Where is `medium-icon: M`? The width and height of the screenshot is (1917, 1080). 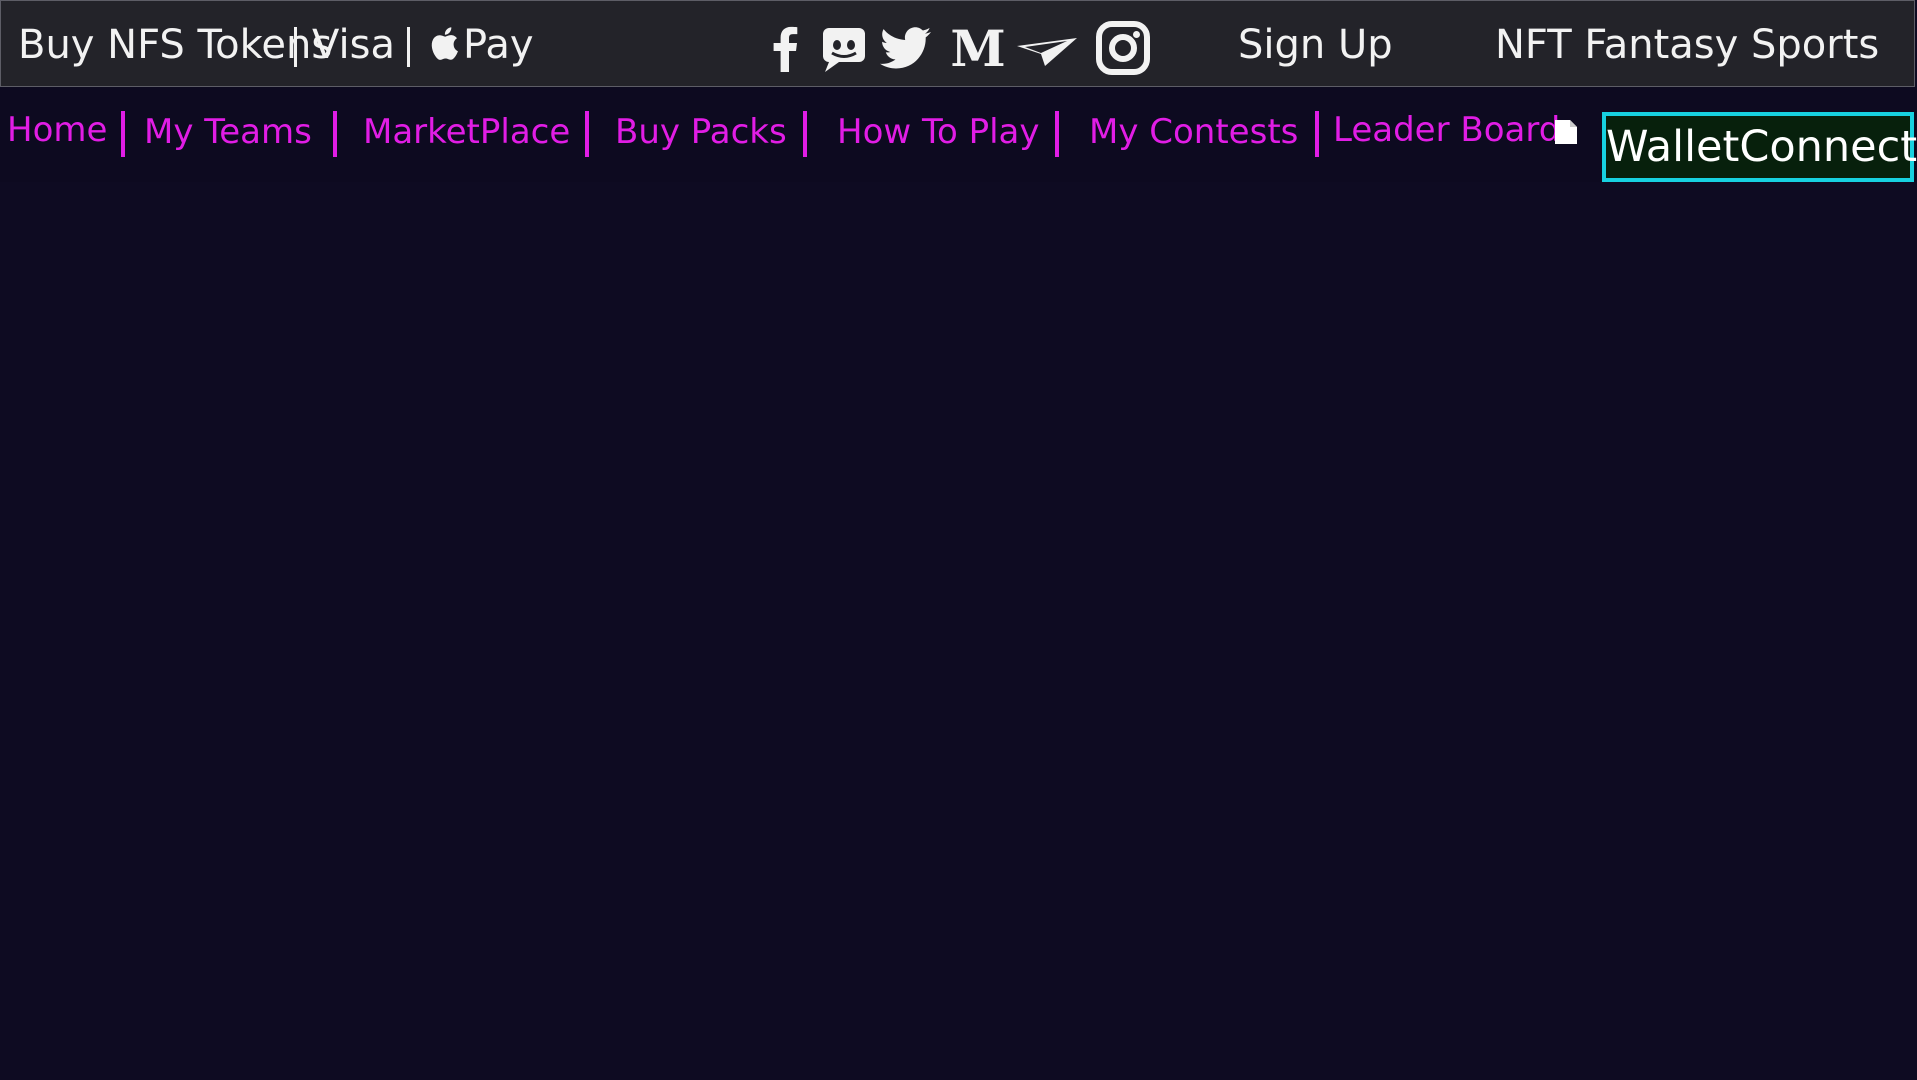
medium-icon: M is located at coordinates (978, 48).